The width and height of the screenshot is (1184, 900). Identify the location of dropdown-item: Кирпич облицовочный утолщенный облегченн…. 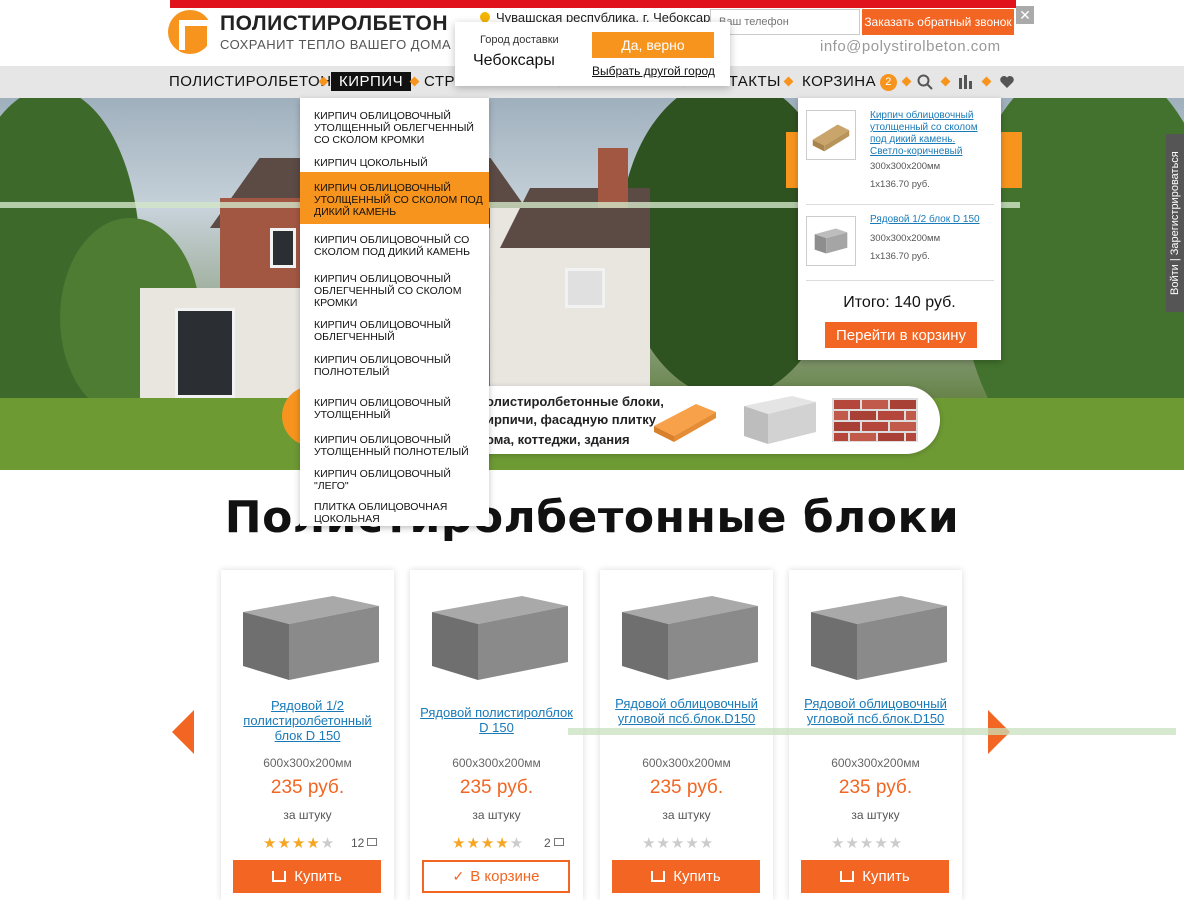
(400, 128).